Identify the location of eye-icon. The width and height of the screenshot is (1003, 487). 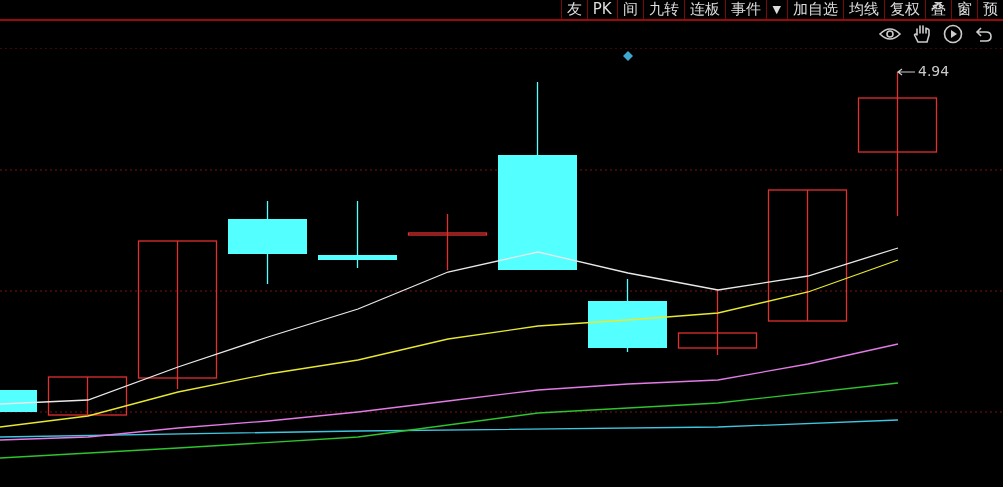
(890, 33).